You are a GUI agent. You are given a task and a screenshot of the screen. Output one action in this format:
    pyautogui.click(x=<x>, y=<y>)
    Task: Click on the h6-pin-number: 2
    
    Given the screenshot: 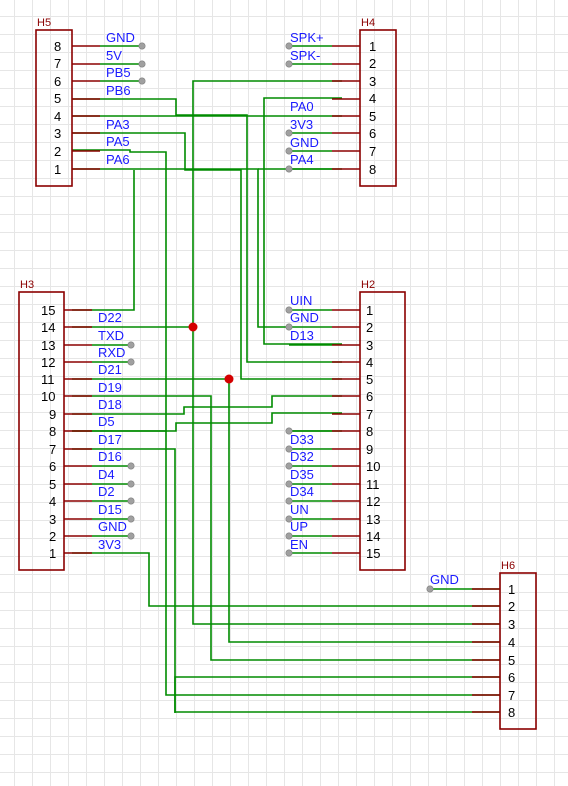 What is the action you would take?
    pyautogui.click(x=511, y=606)
    